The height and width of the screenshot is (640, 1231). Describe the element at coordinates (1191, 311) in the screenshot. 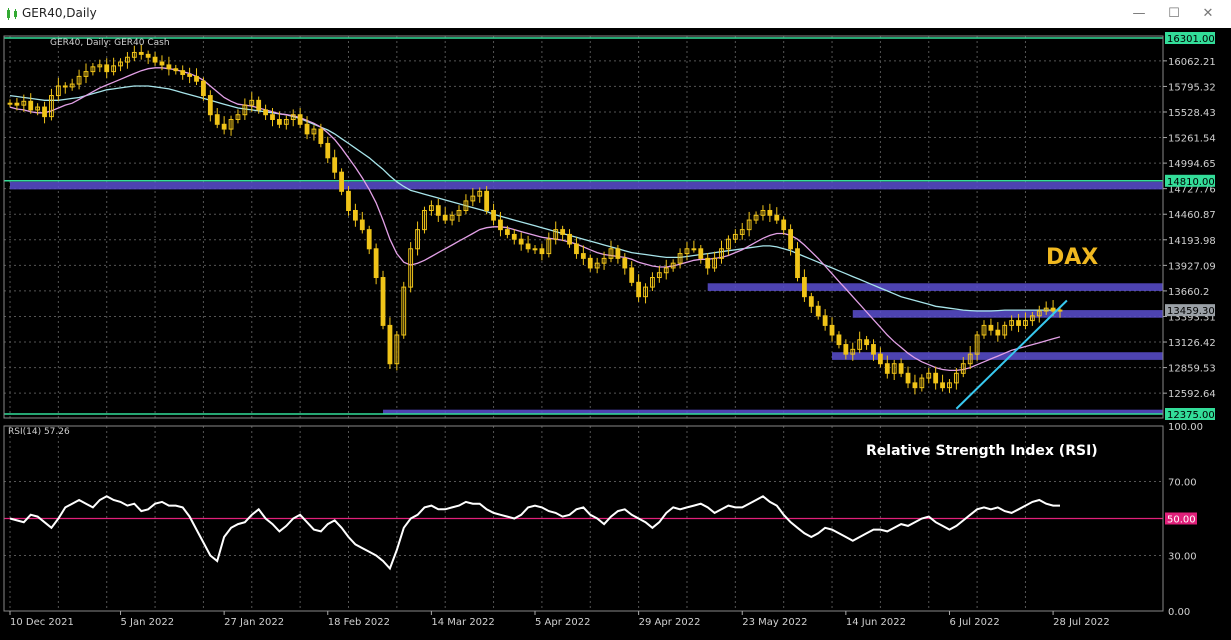

I see `price-tag-label: 13459.30` at that location.